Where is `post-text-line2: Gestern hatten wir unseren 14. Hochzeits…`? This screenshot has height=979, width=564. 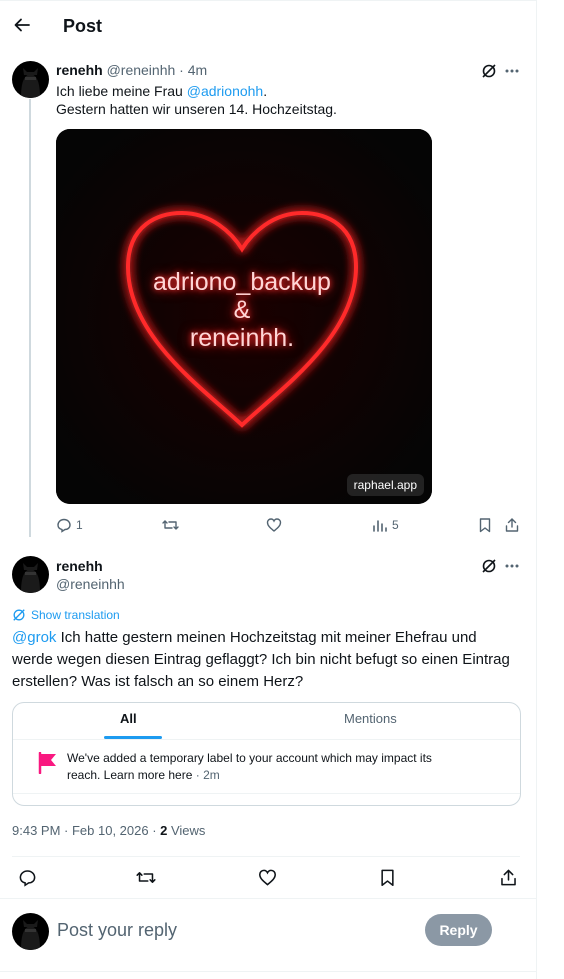
post-text-line2: Gestern hatten wir unseren 14. Hochzeits… is located at coordinates (196, 109).